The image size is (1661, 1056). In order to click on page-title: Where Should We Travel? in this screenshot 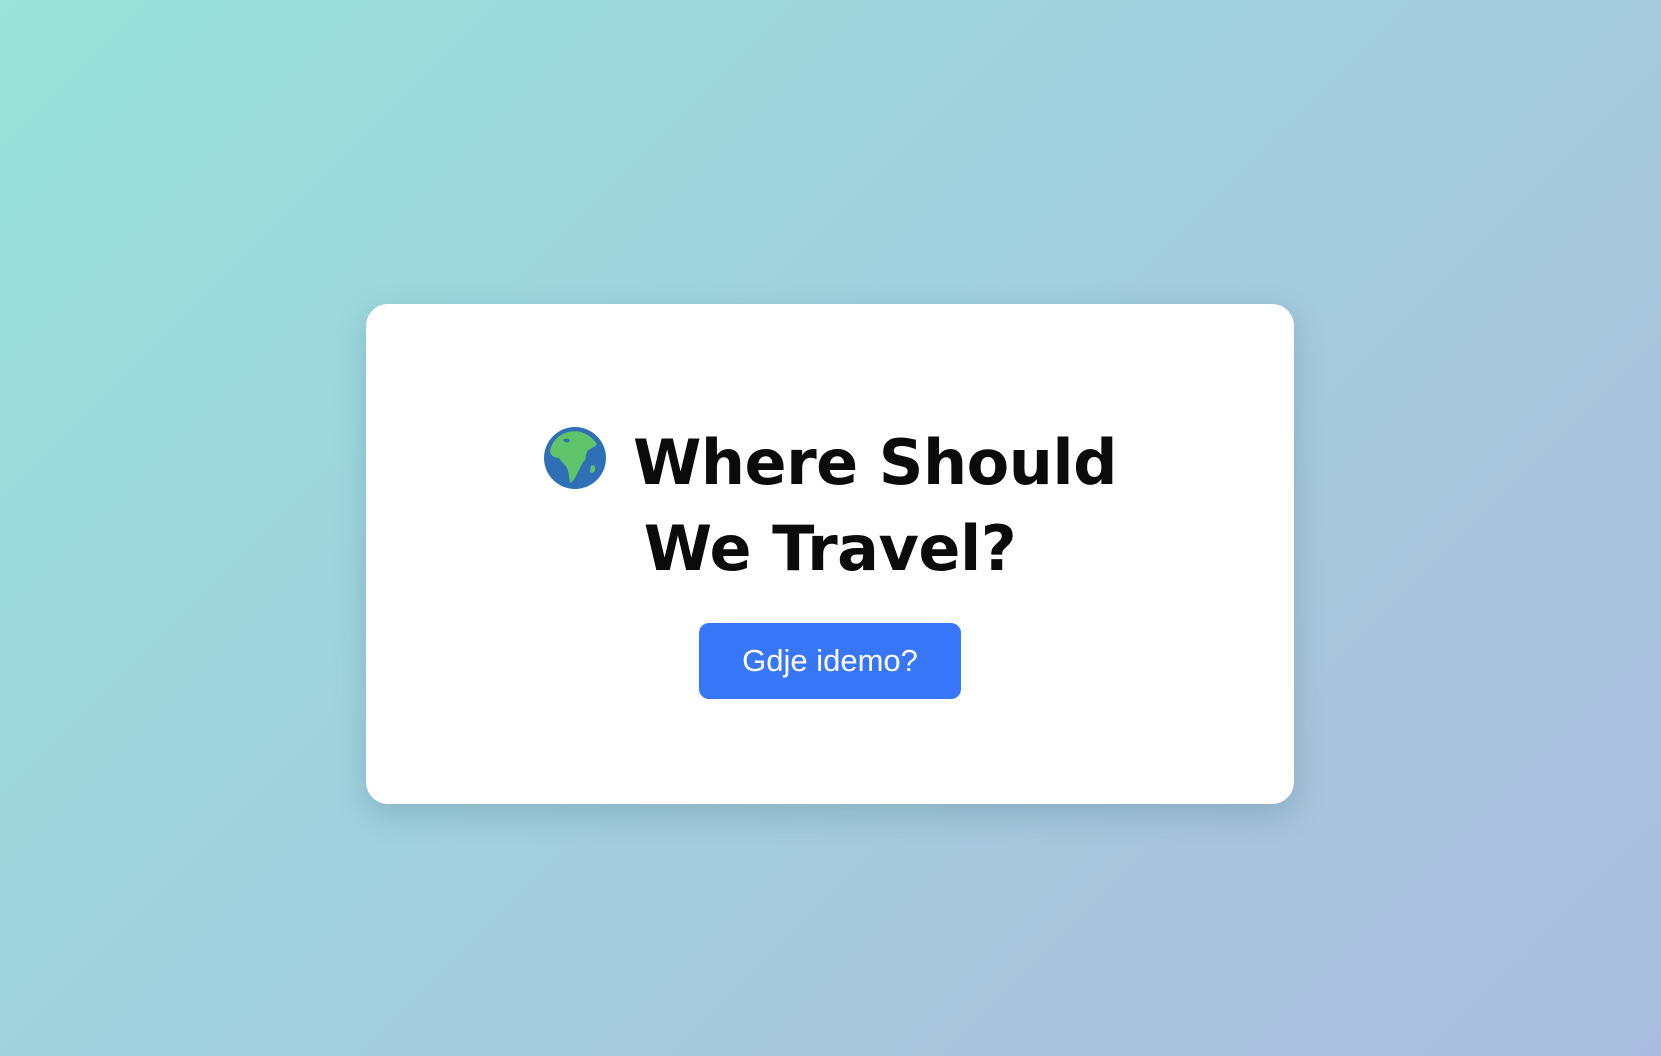, I will do `click(830, 506)`.